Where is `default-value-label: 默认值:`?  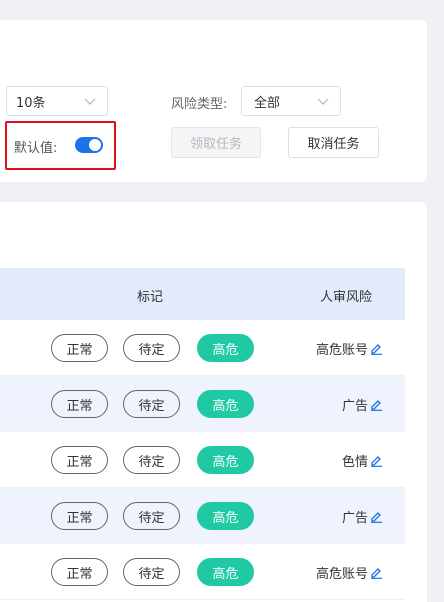
default-value-label: 默认值: is located at coordinates (36, 148).